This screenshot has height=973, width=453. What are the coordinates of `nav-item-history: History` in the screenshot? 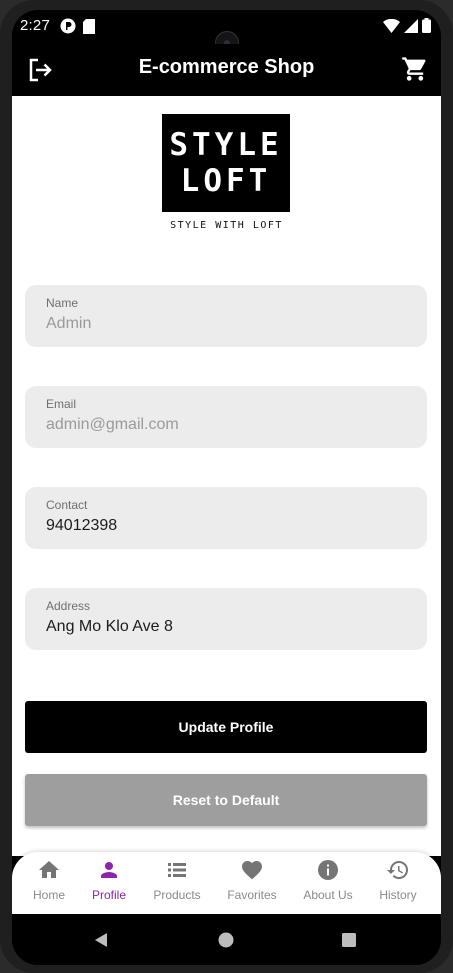 It's located at (398, 880).